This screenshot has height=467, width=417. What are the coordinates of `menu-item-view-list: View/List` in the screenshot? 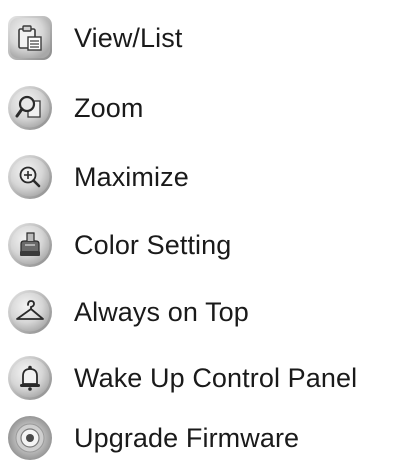 It's located at (208, 38).